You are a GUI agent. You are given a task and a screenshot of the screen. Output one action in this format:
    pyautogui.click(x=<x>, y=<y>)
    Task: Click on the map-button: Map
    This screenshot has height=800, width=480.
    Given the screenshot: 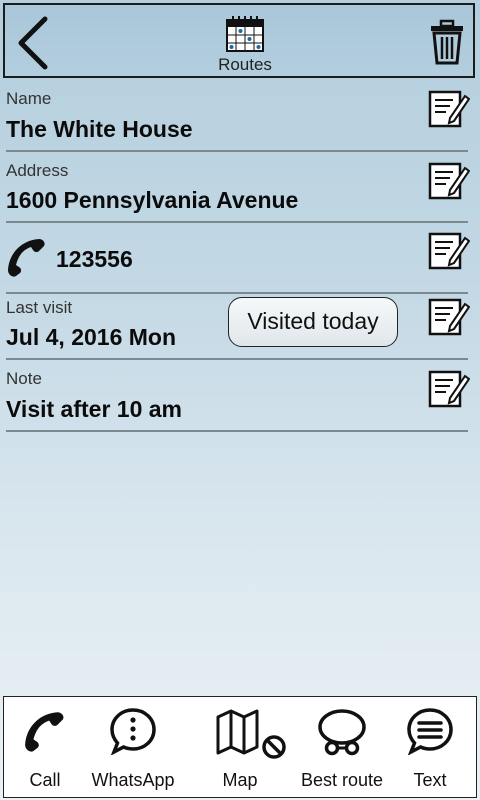 What is the action you would take?
    pyautogui.click(x=251, y=747)
    